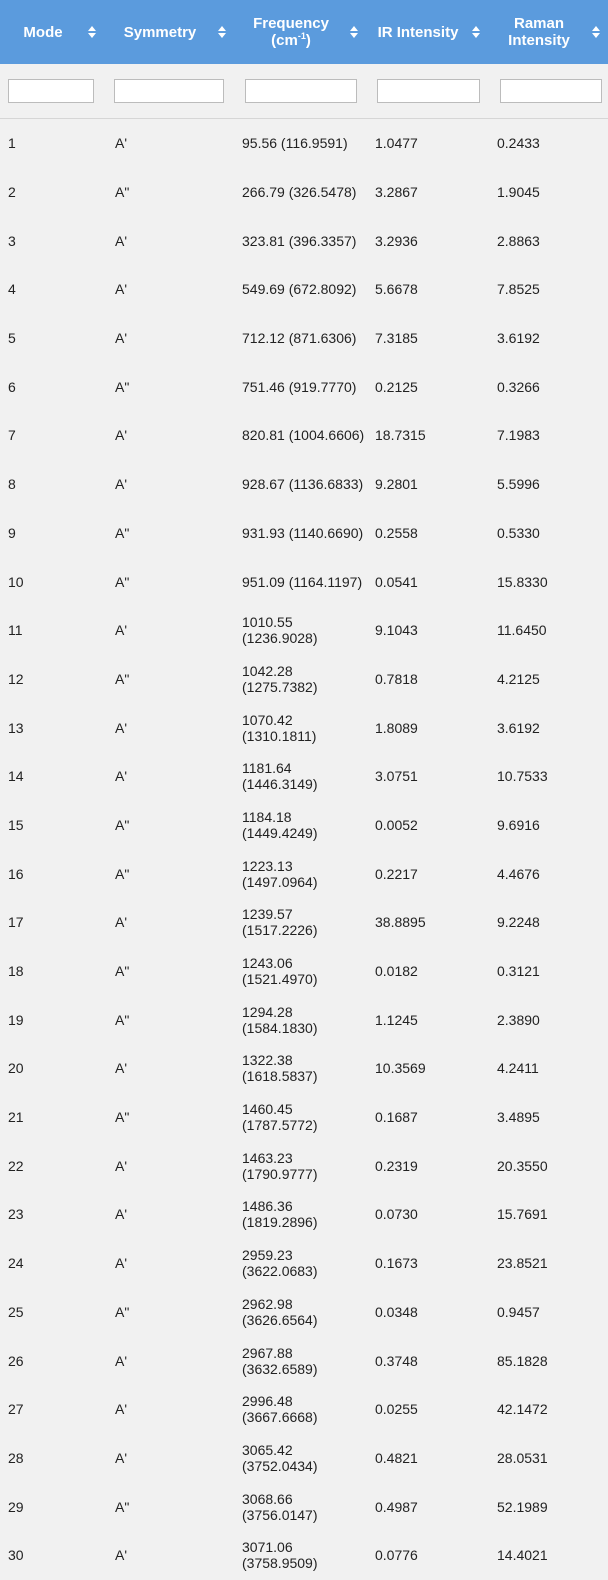  I want to click on ir-intensity-cell: 0.0348, so click(396, 1311).